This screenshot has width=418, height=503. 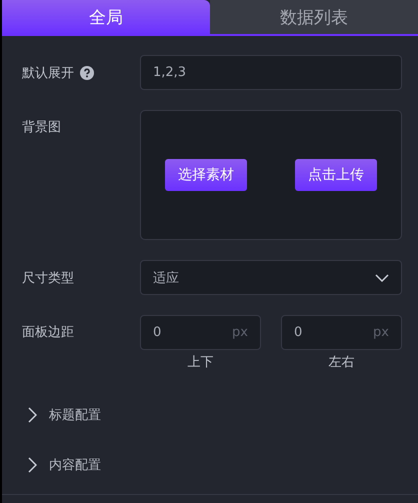 What do you see at coordinates (382, 278) in the screenshot?
I see `chevron-down-icon` at bounding box center [382, 278].